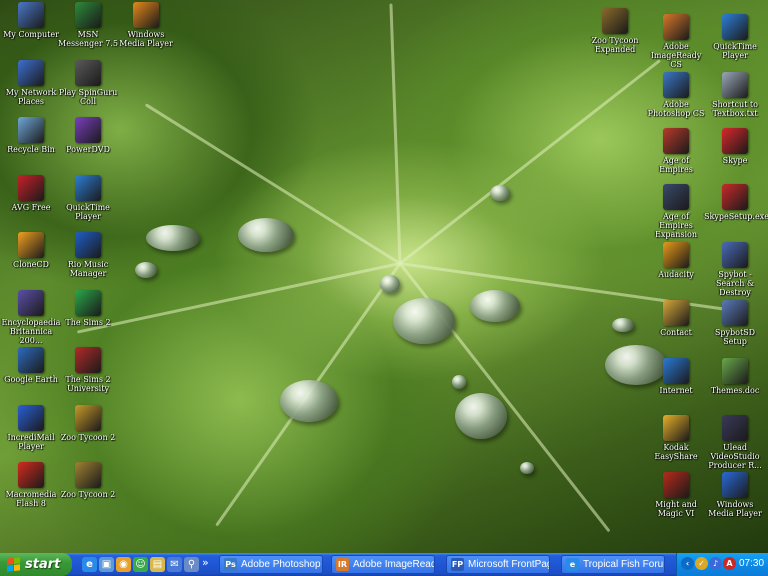 Image resolution: width=768 pixels, height=576 pixels. I want to click on quick-launch-overflow-icon: », so click(205, 562).